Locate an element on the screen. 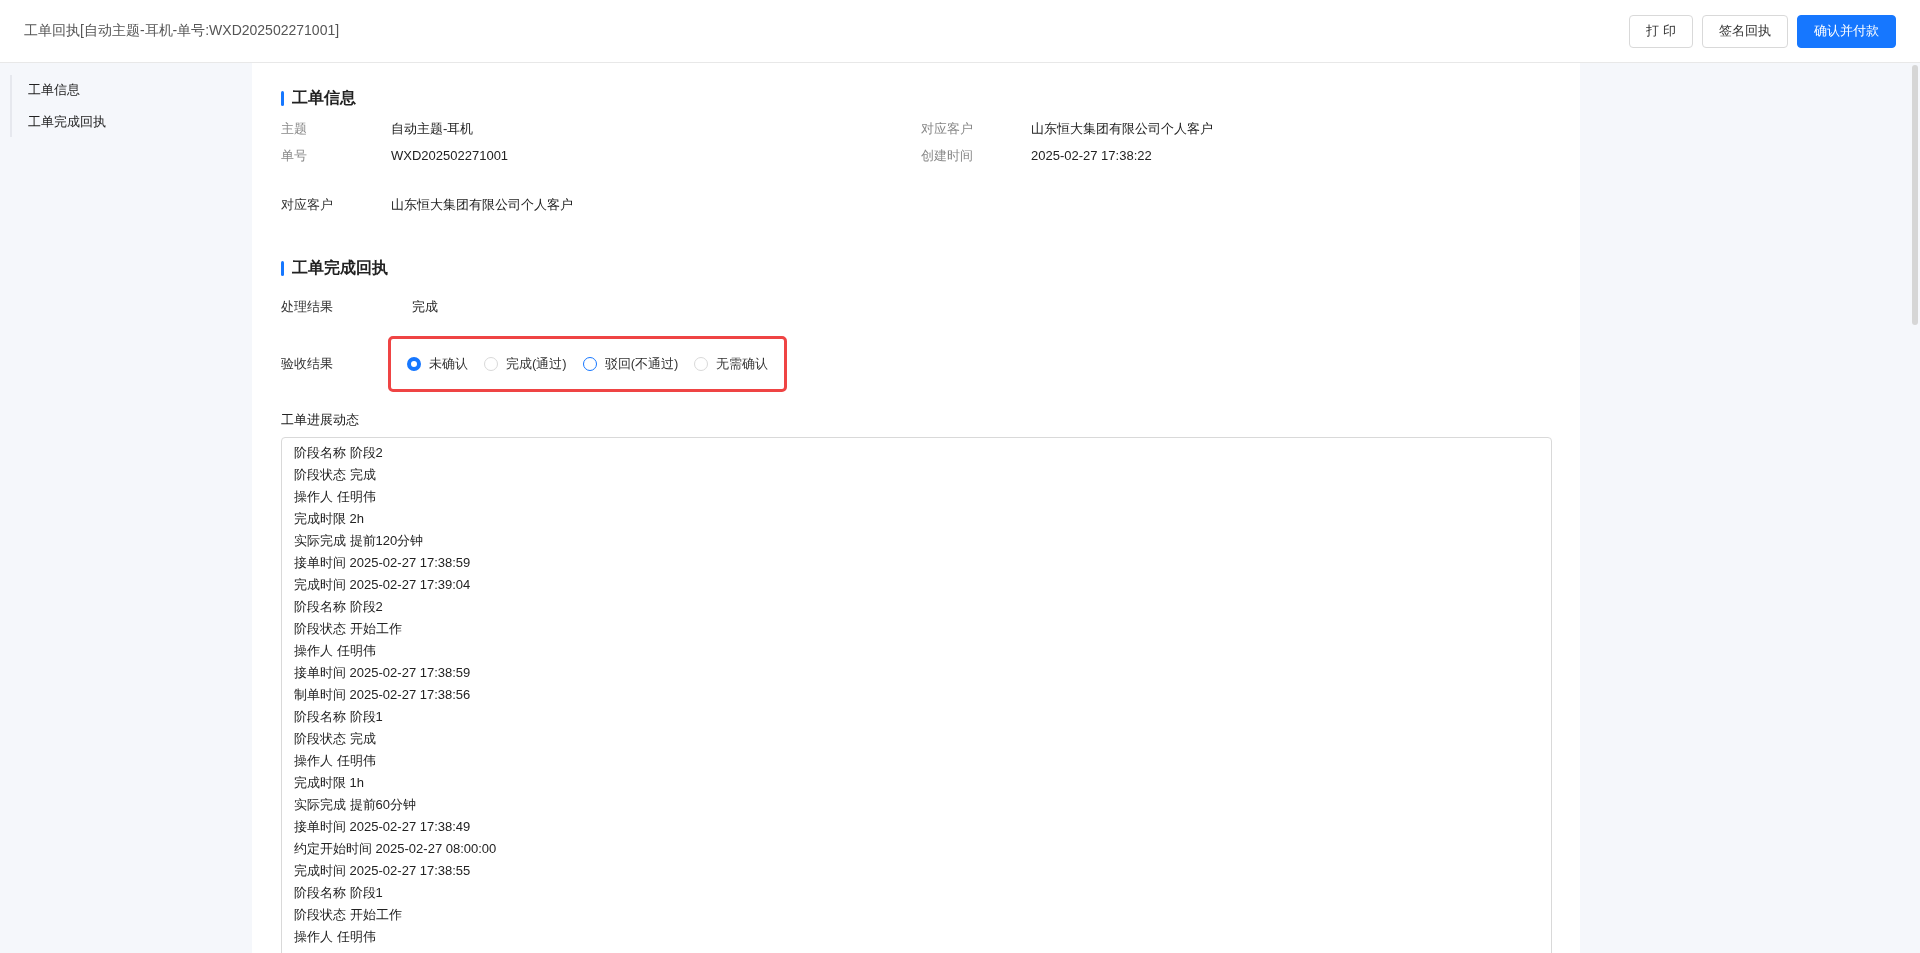 This screenshot has height=953, width=1920. field-label: 验收结果 is located at coordinates (307, 364).